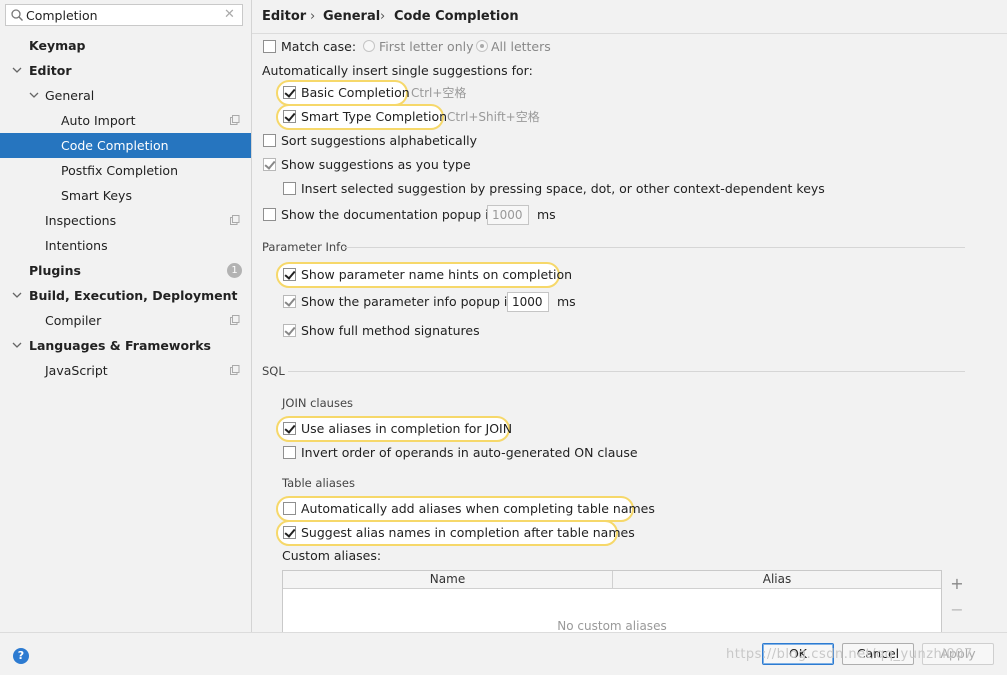 This screenshot has height=675, width=1007. I want to click on add-alias-button: +, so click(957, 584).